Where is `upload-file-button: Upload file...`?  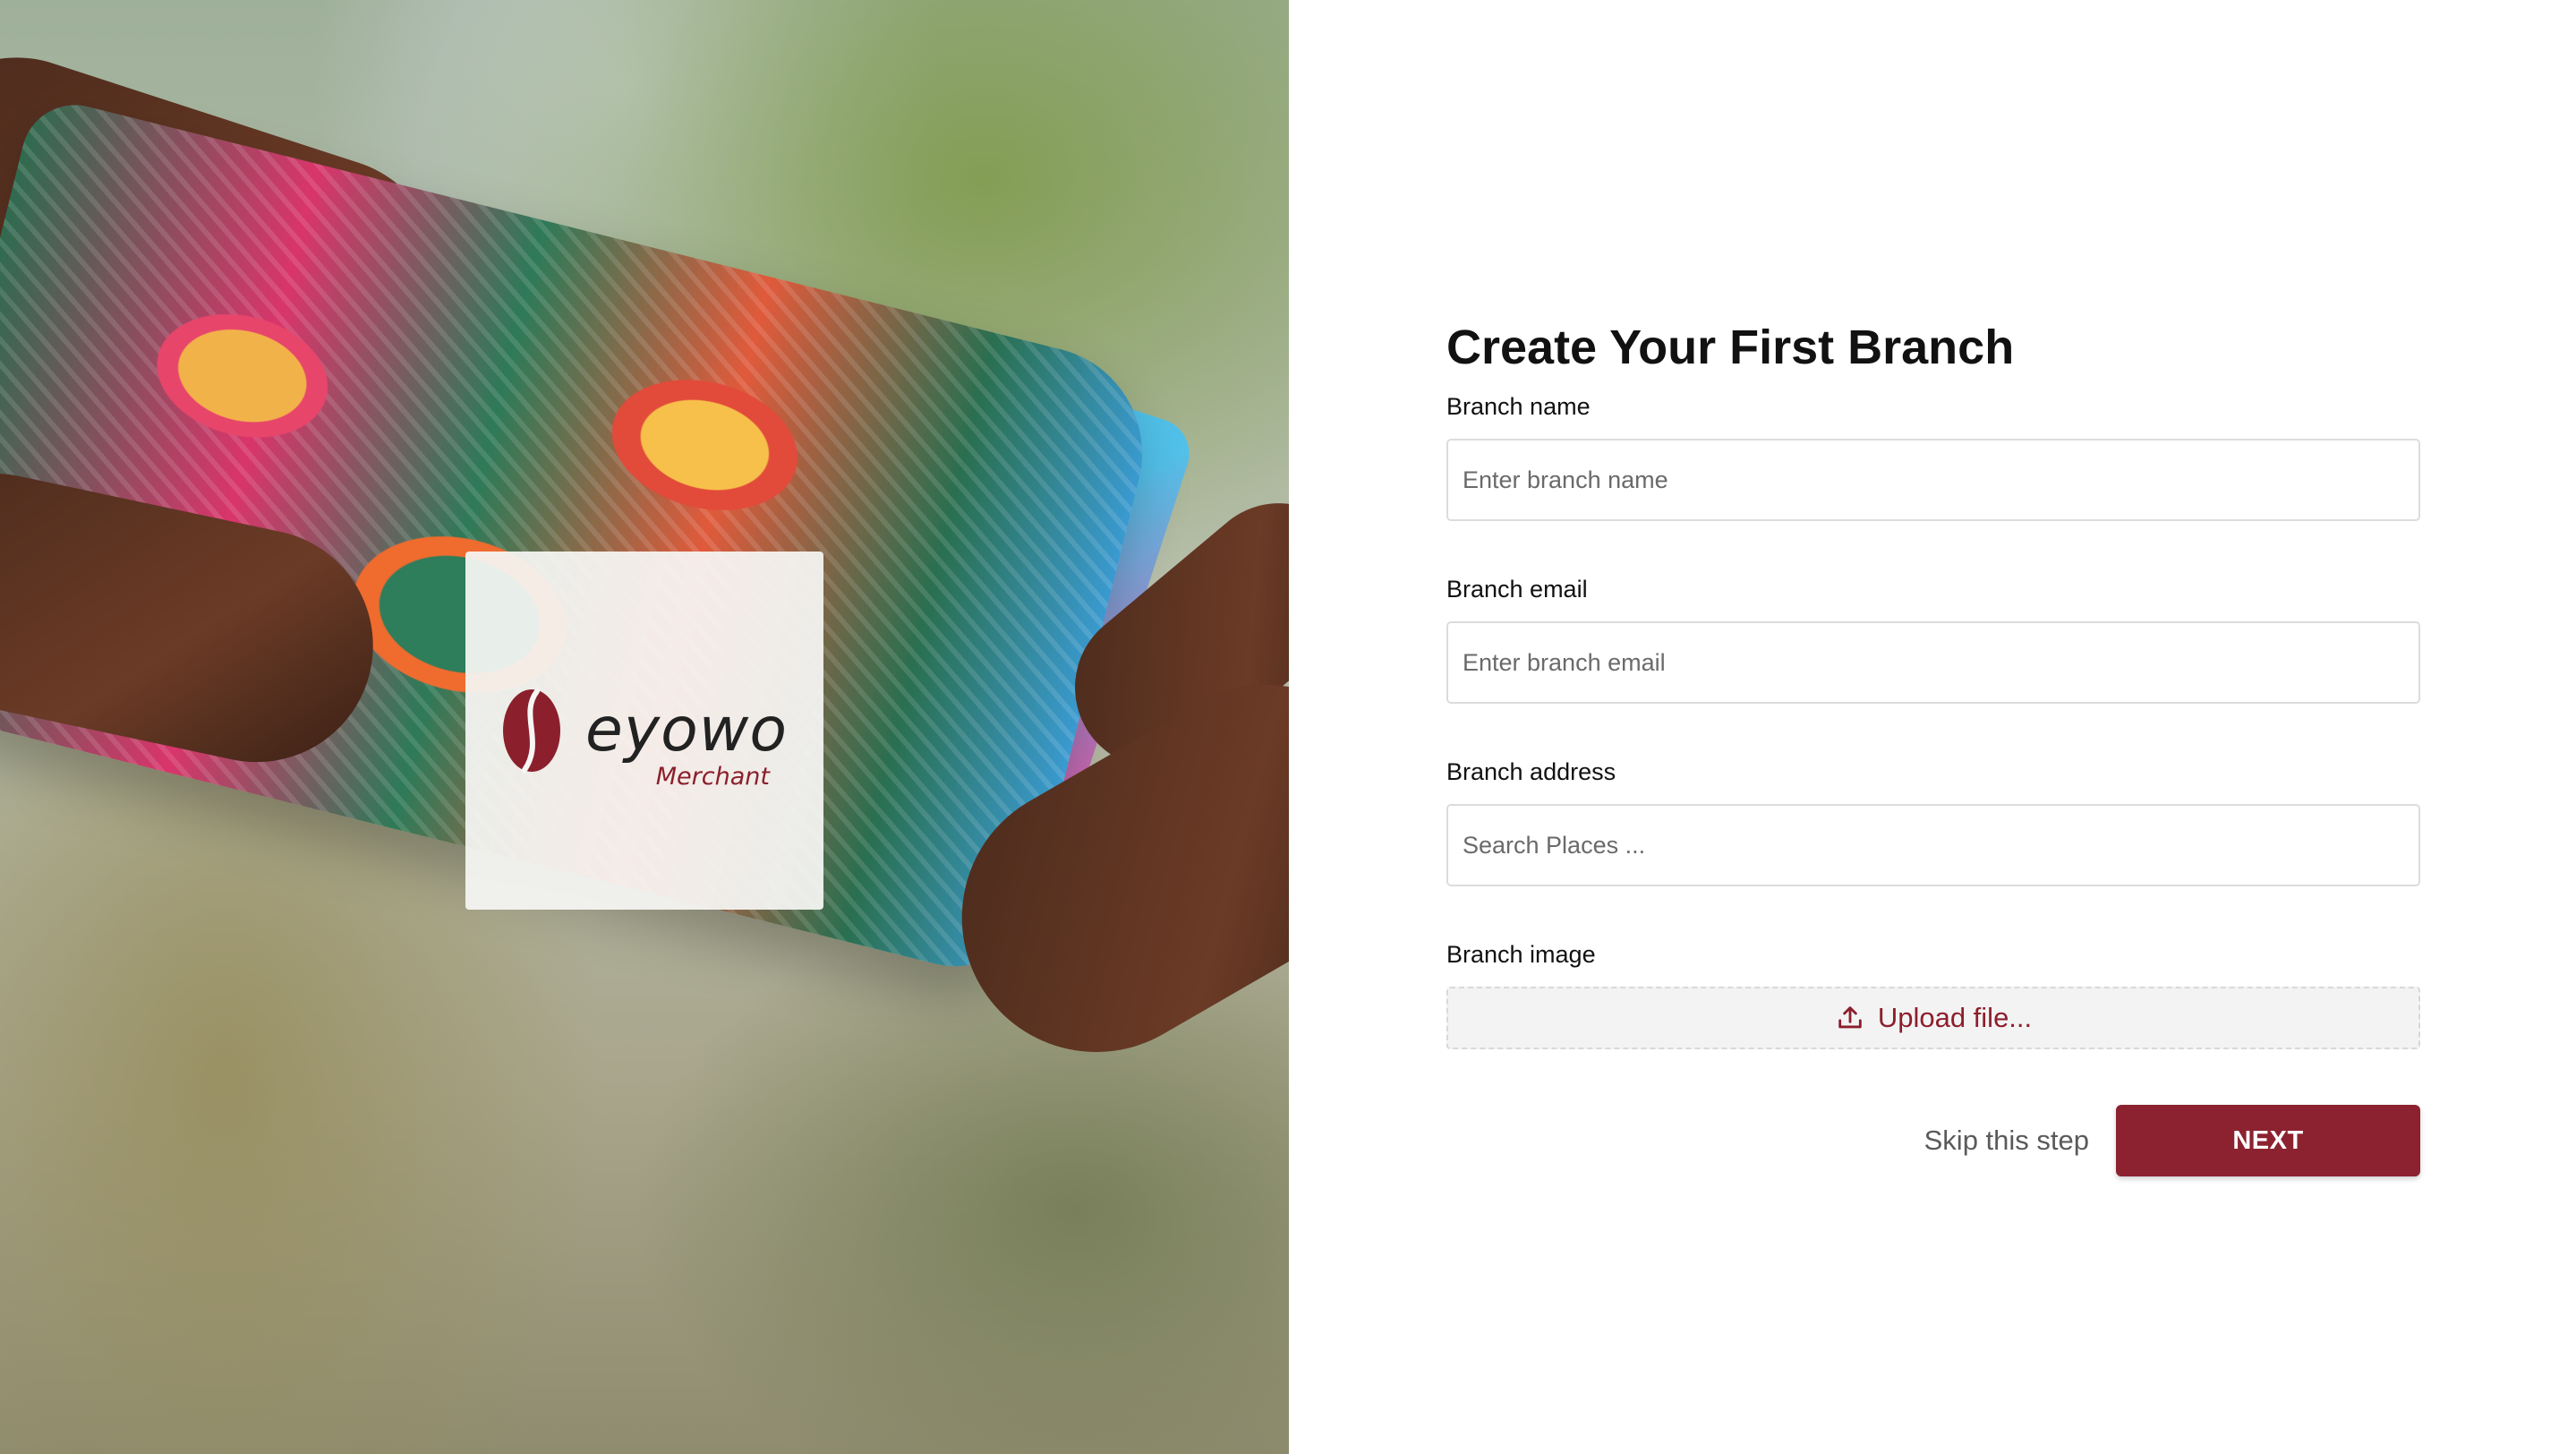 upload-file-button: Upload file... is located at coordinates (1933, 1018).